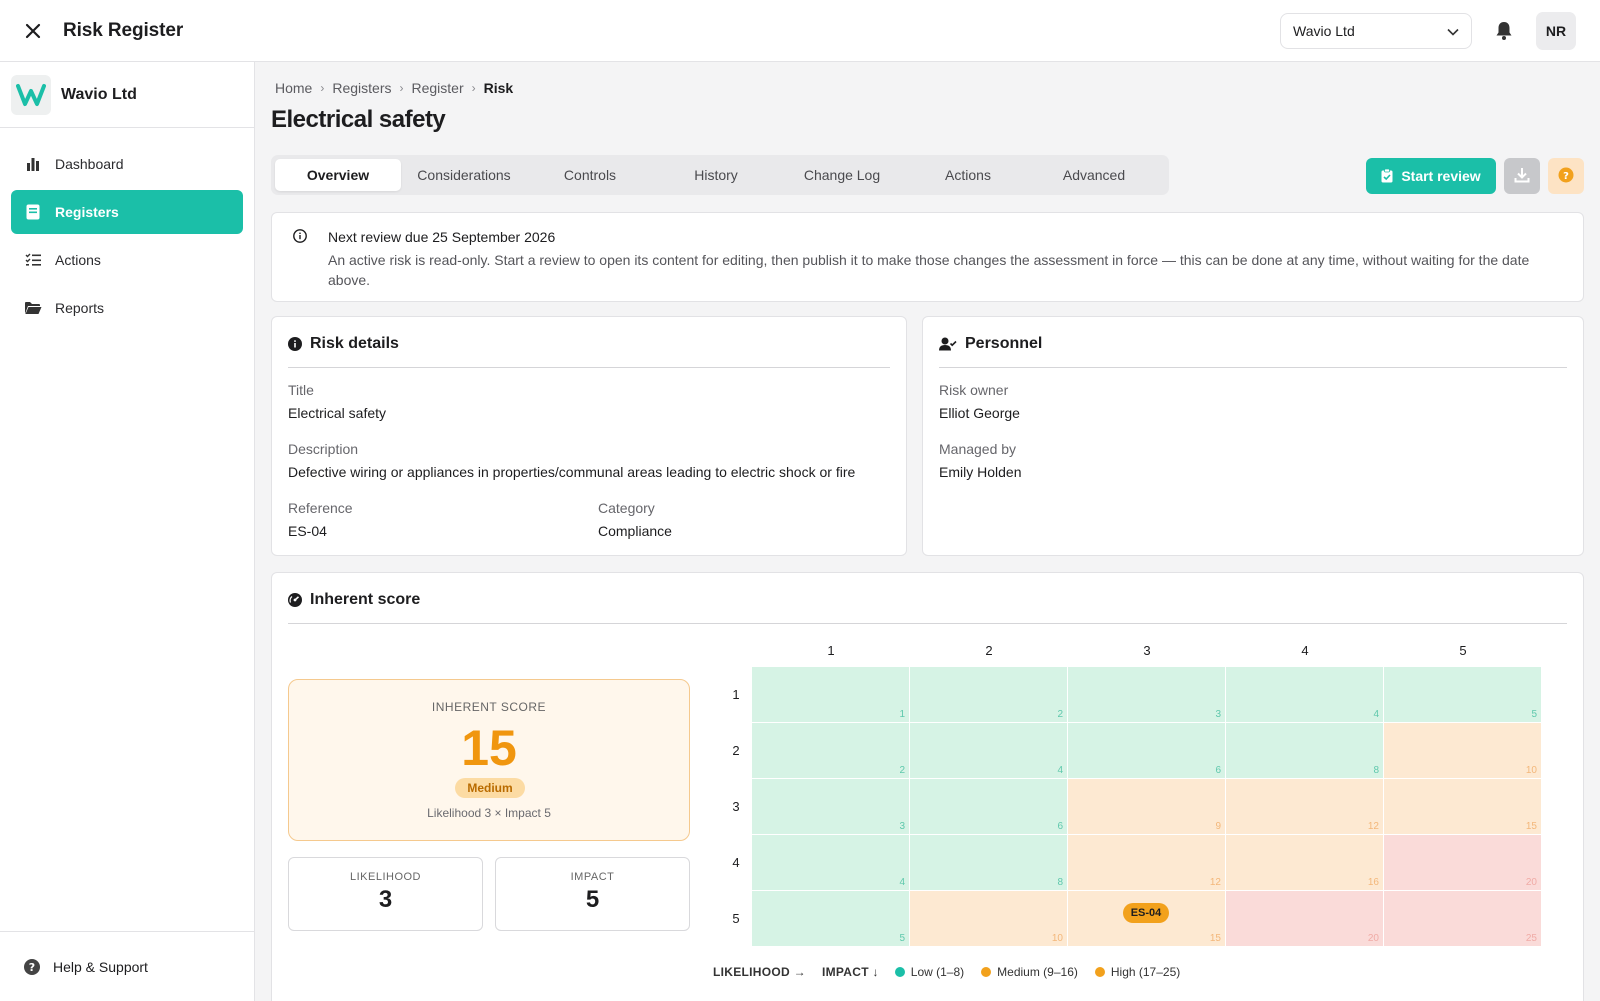 This screenshot has height=1001, width=1600. I want to click on sidebar-item-label: Reports, so click(80, 308).